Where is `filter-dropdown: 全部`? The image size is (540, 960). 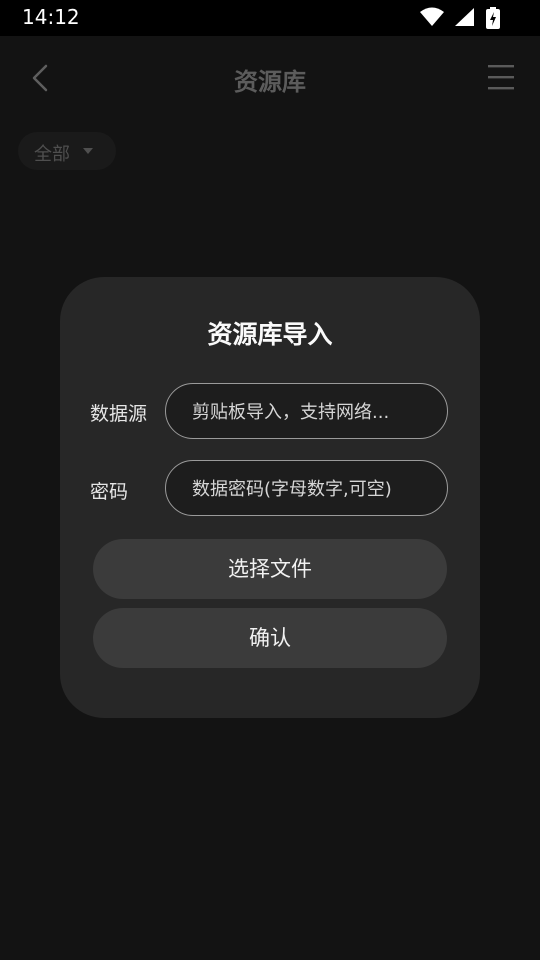 filter-dropdown: 全部 is located at coordinates (67, 151).